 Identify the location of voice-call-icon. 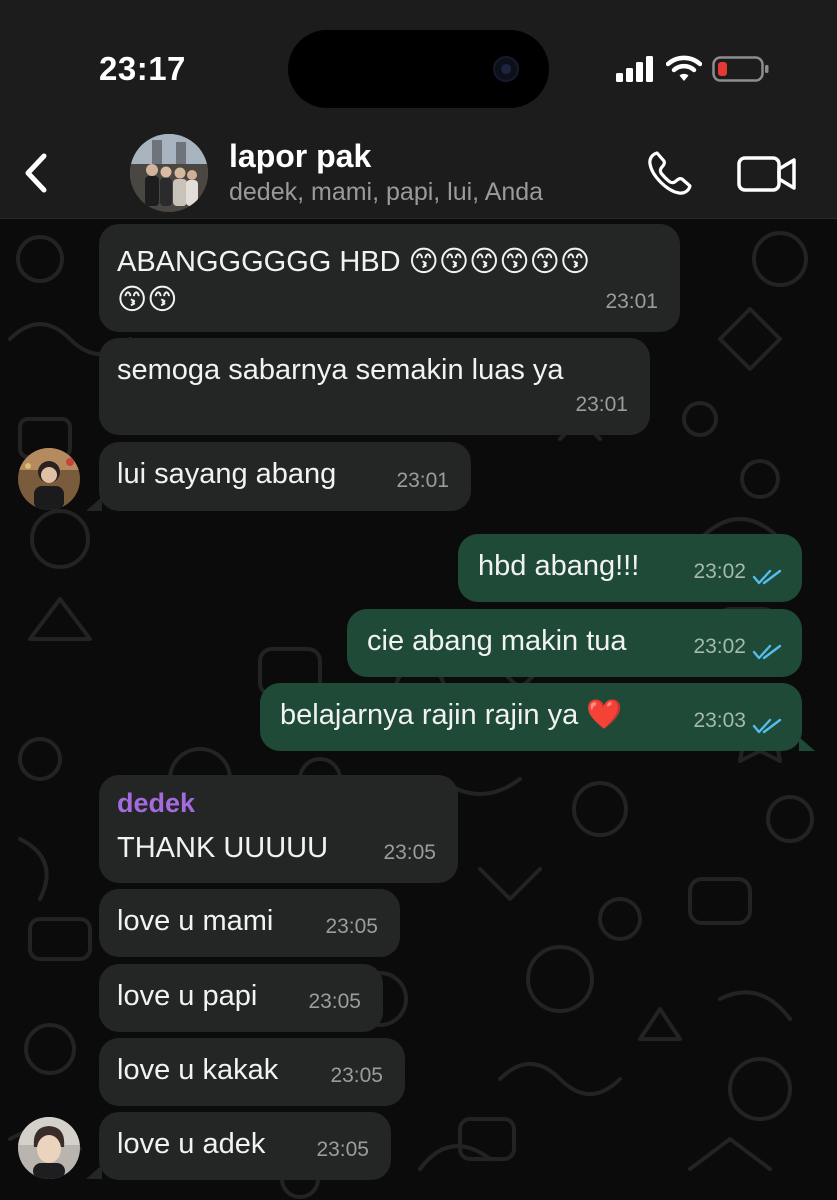
(670, 173).